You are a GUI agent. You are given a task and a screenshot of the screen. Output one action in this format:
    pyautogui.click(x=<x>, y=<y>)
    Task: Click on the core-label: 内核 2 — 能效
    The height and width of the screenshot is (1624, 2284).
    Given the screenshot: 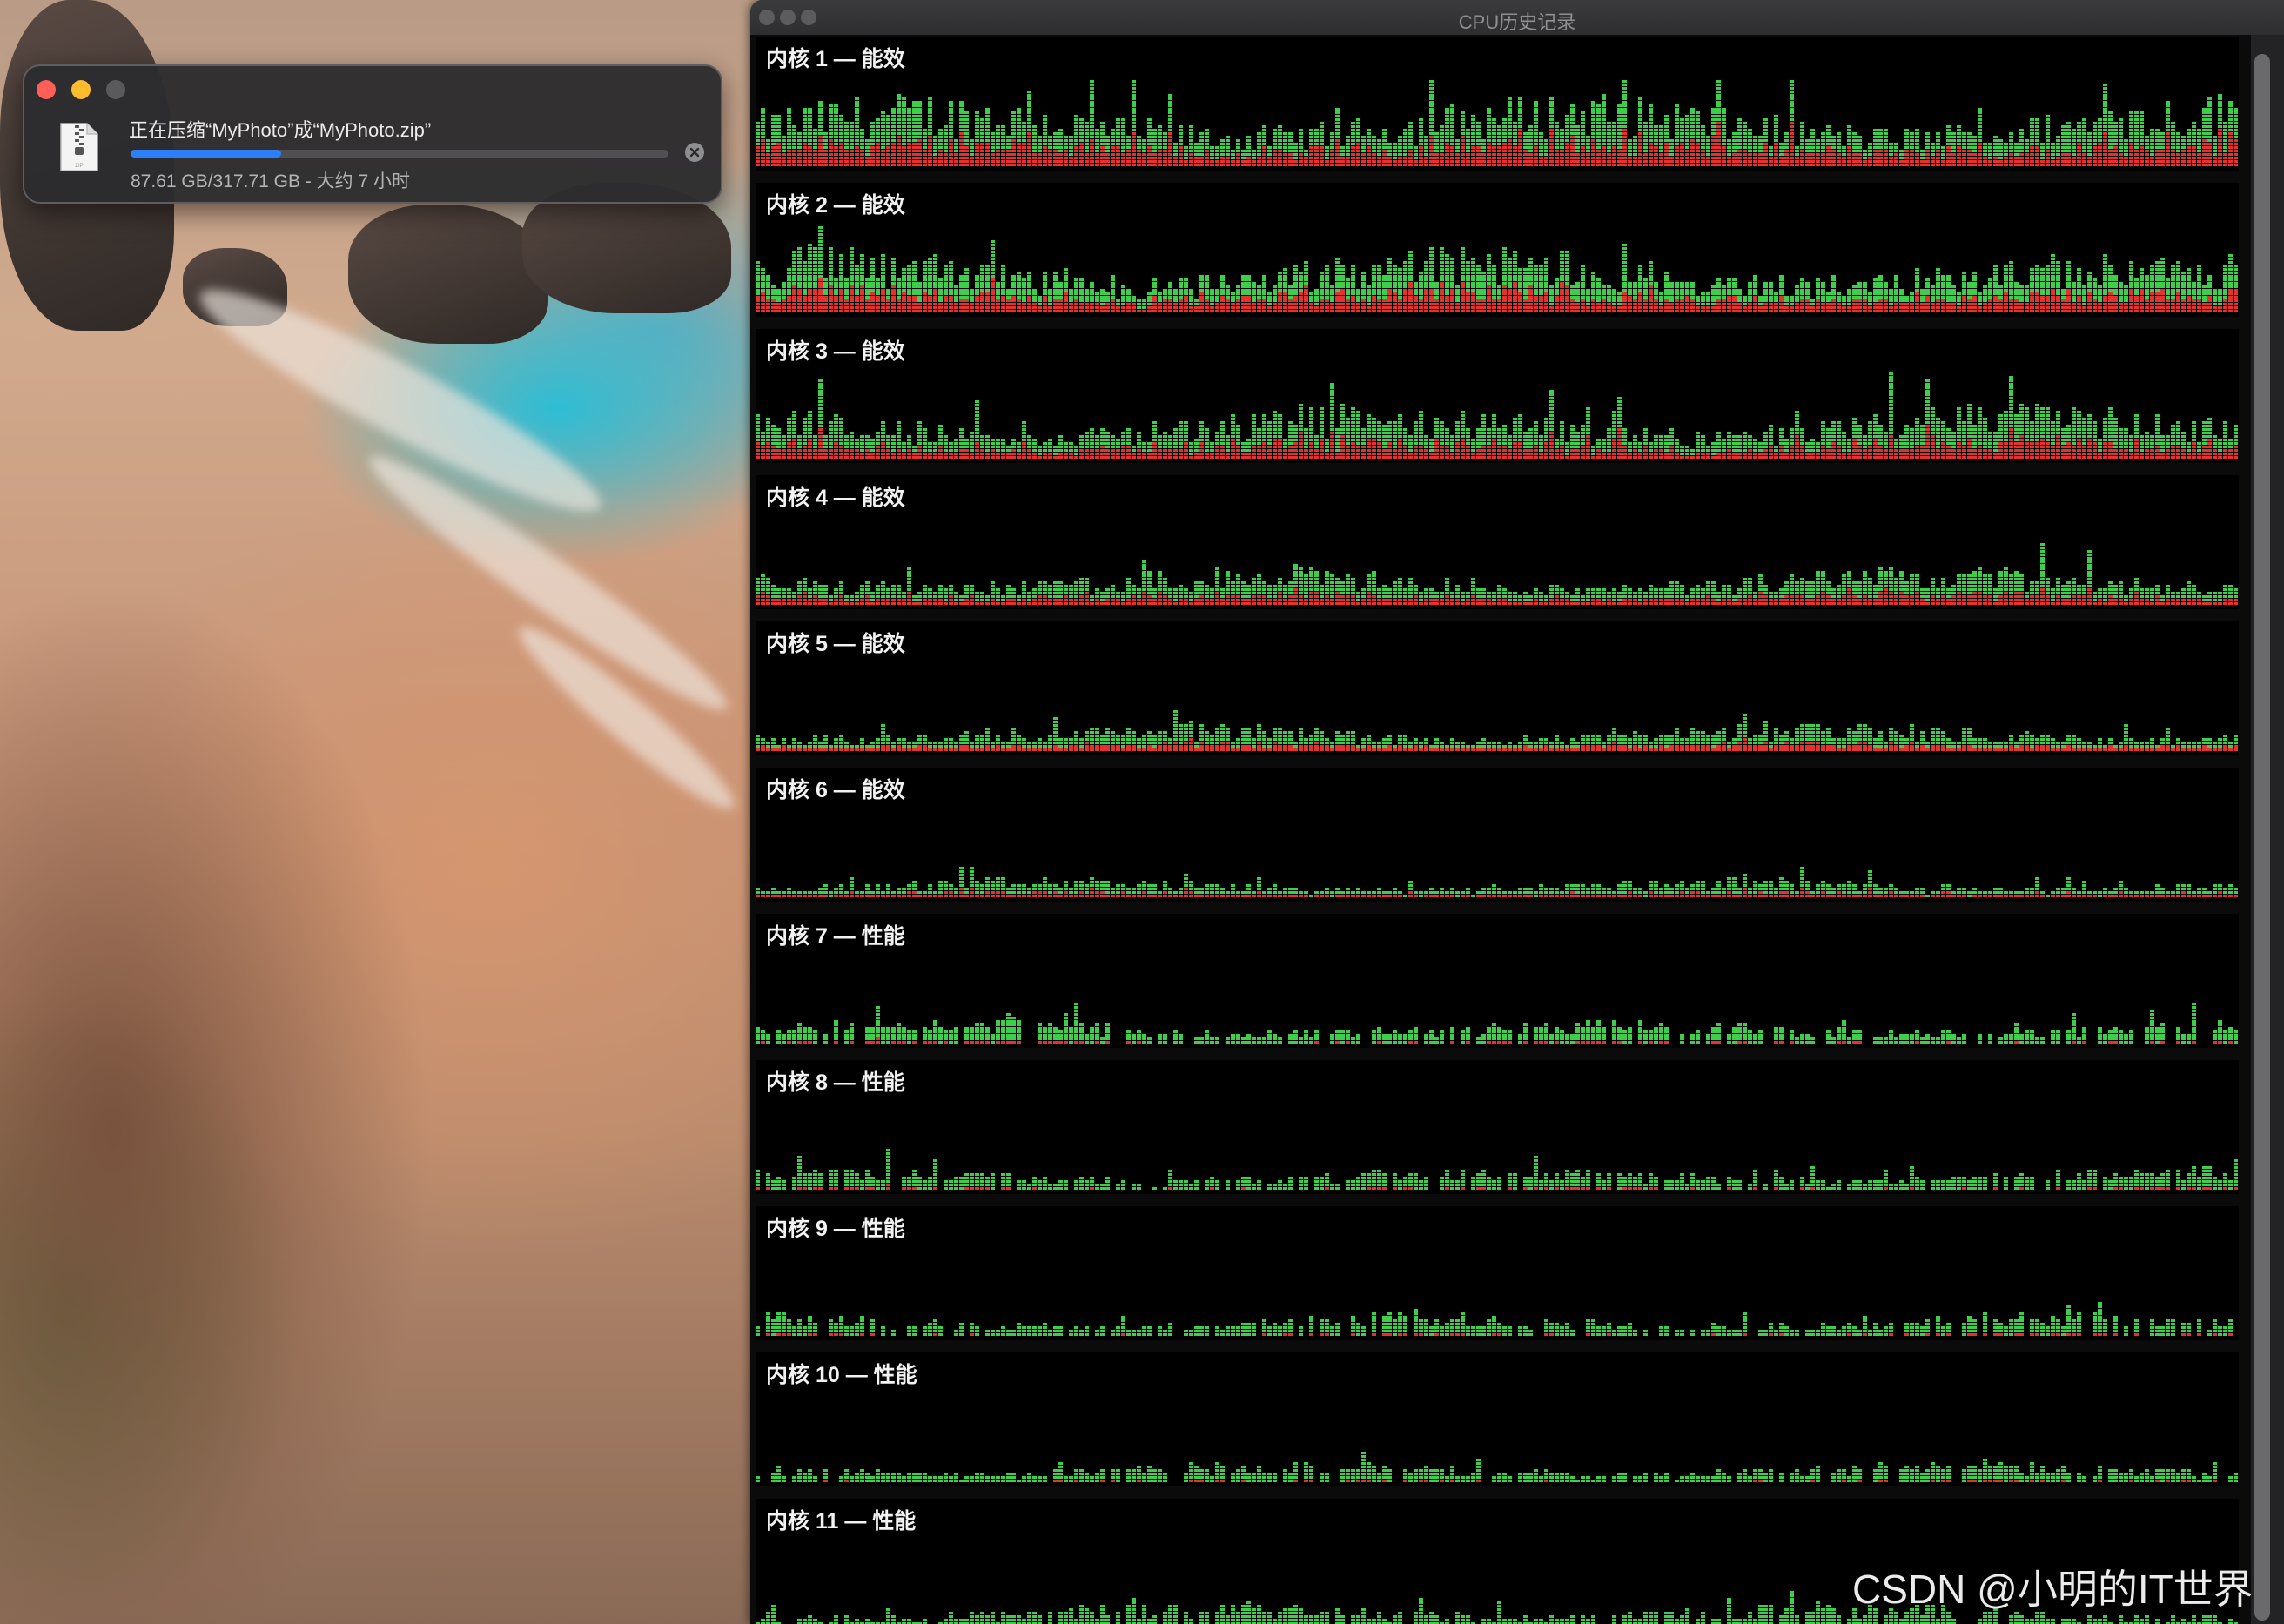 What is the action you would take?
    pyautogui.click(x=835, y=205)
    